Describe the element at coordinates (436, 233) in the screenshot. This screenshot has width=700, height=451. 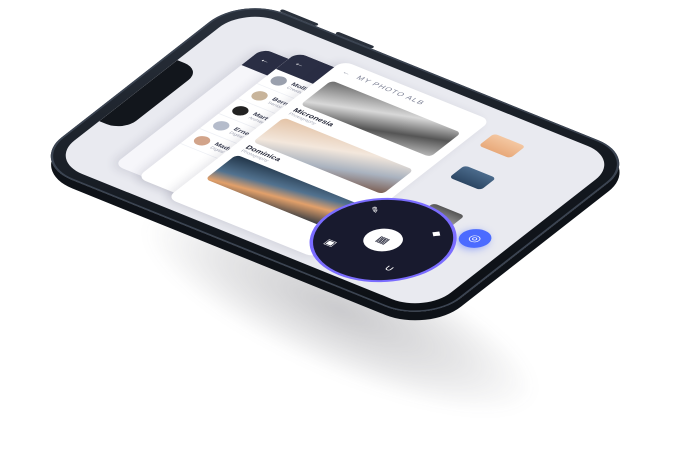
I see `shape-icon: ◆` at that location.